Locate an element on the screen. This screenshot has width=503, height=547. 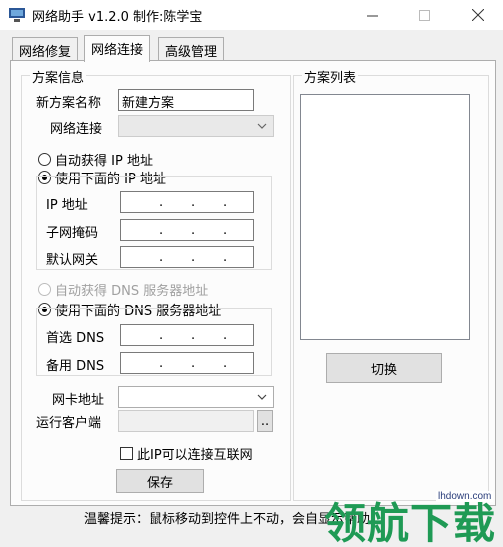
watermark-url: lhdown.com is located at coordinates (465, 496).